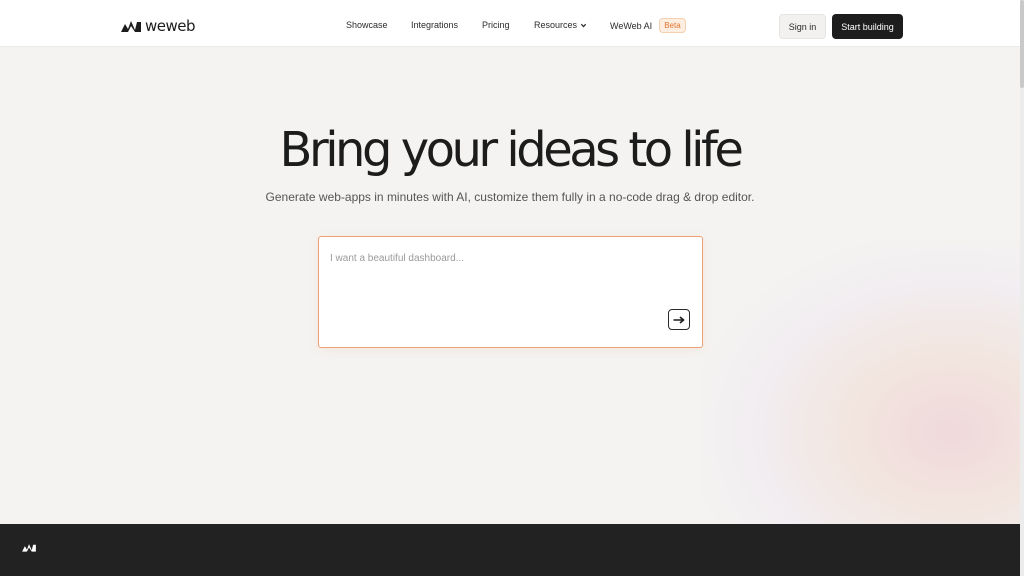 The height and width of the screenshot is (576, 1024). Describe the element at coordinates (495, 258) in the screenshot. I see `prompt-input` at that location.